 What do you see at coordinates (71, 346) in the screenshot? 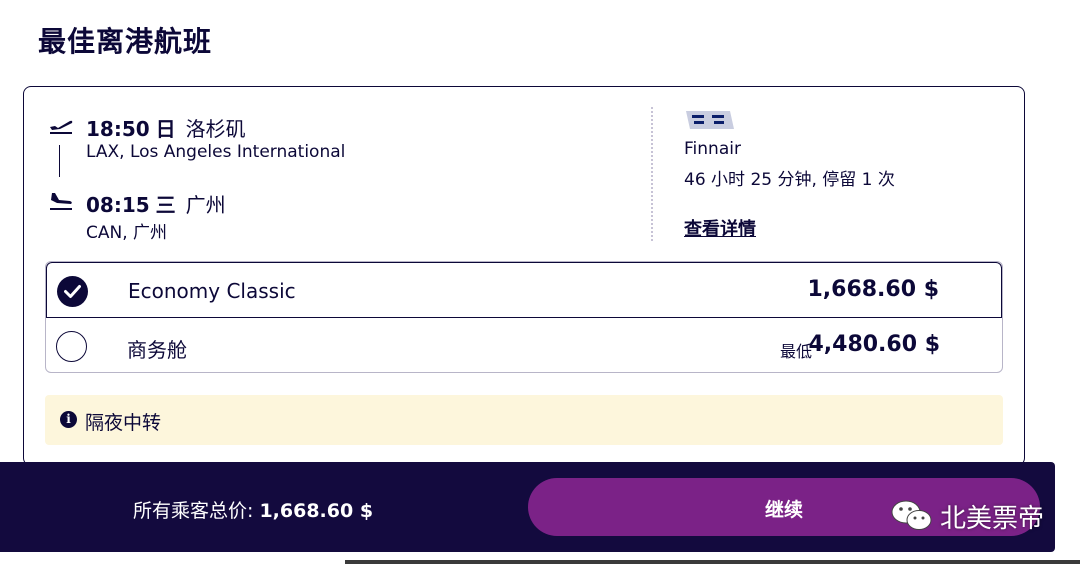
I see `radio-unchecked` at bounding box center [71, 346].